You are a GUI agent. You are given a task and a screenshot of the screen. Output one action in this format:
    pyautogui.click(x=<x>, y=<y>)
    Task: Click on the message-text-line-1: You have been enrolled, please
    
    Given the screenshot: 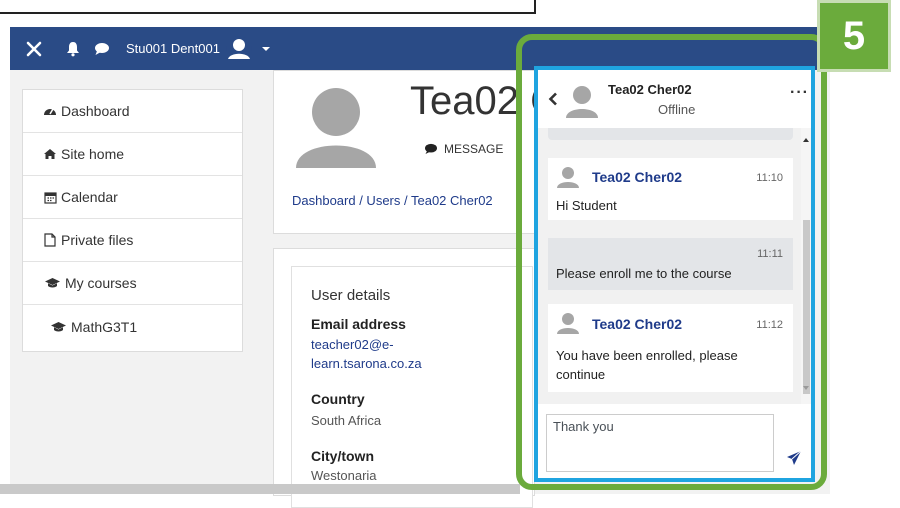 What is the action you would take?
    pyautogui.click(x=647, y=355)
    